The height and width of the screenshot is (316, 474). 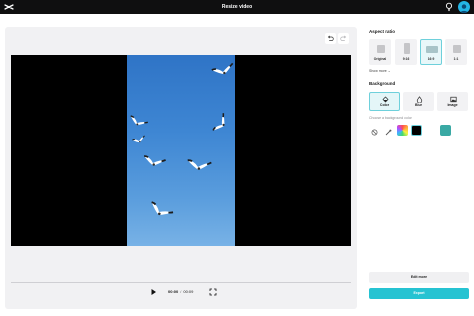 I want to click on ratio-16-9: 16:9, so click(x=431, y=52).